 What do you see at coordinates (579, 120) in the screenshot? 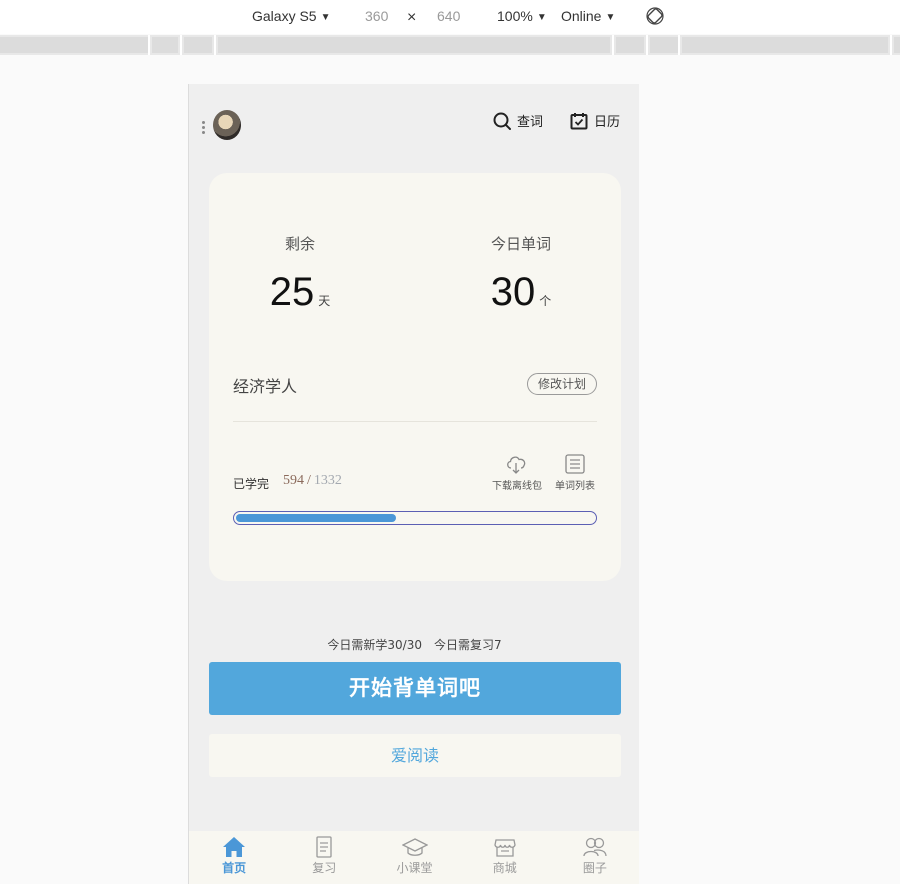
I see `calendar-icon` at bounding box center [579, 120].